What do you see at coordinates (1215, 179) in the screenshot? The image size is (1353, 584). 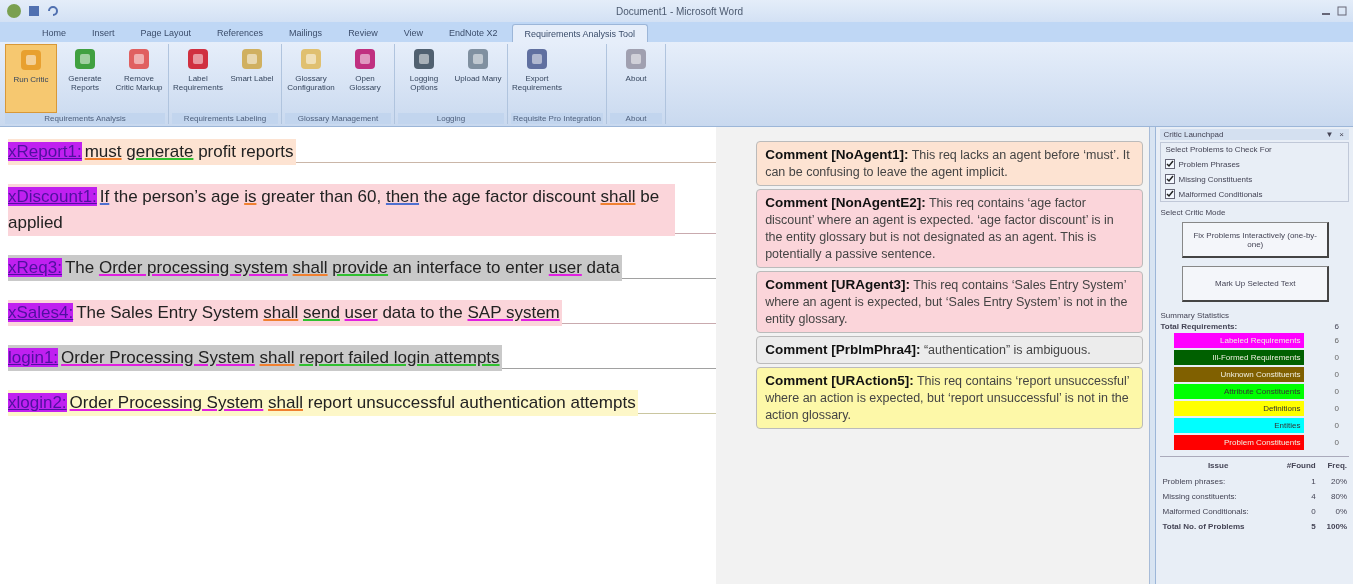 I see `checkbox-label: Missing Constituents` at bounding box center [1215, 179].